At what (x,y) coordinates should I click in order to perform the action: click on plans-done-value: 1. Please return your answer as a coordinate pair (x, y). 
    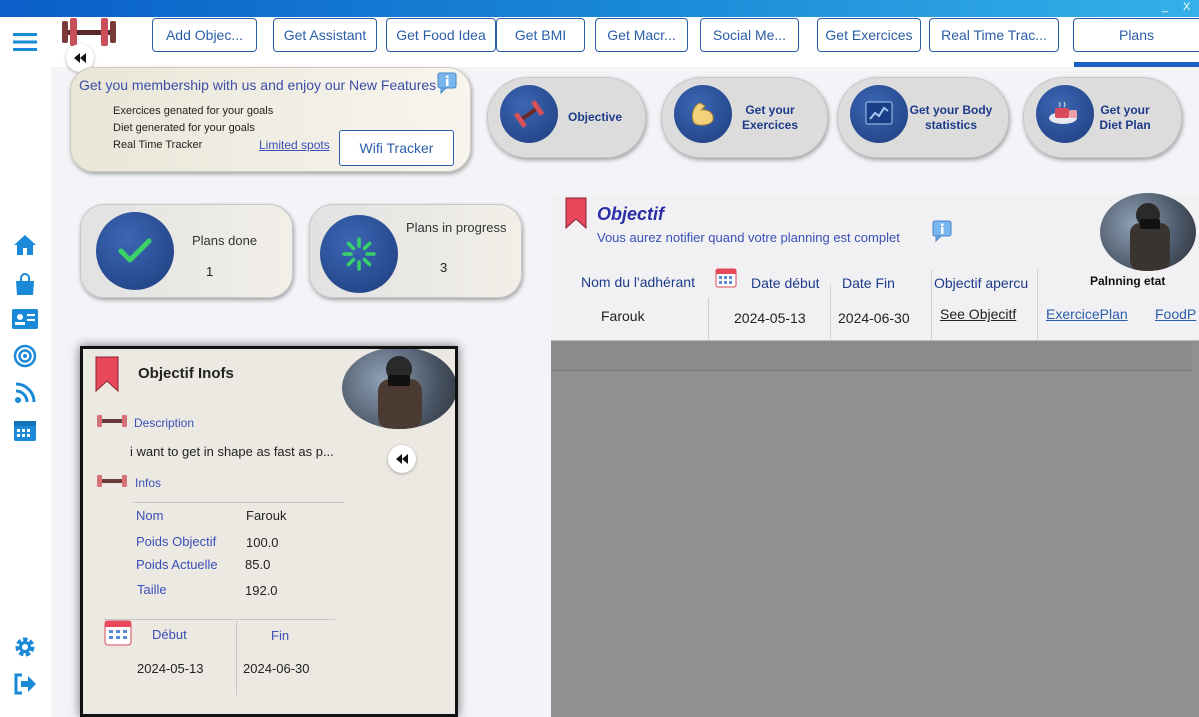
    Looking at the image, I should click on (210, 271).